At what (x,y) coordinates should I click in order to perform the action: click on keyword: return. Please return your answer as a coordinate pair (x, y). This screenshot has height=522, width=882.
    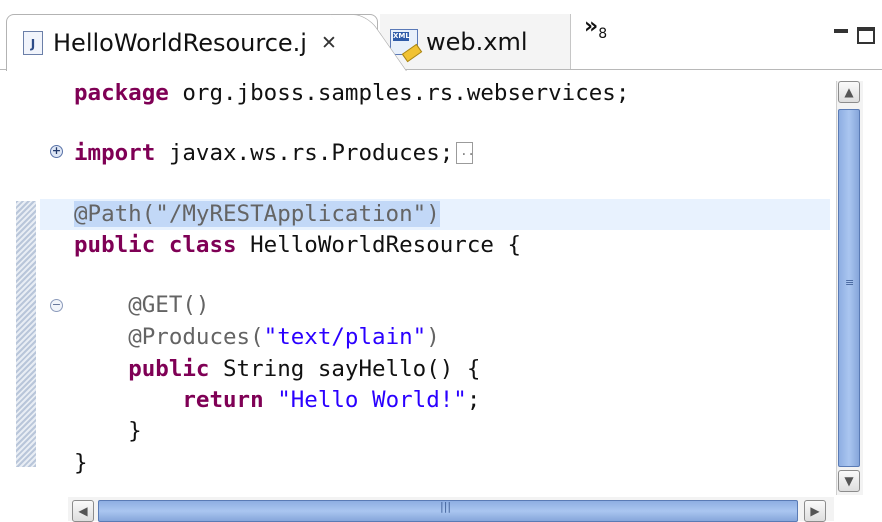
    Looking at the image, I should click on (223, 400).